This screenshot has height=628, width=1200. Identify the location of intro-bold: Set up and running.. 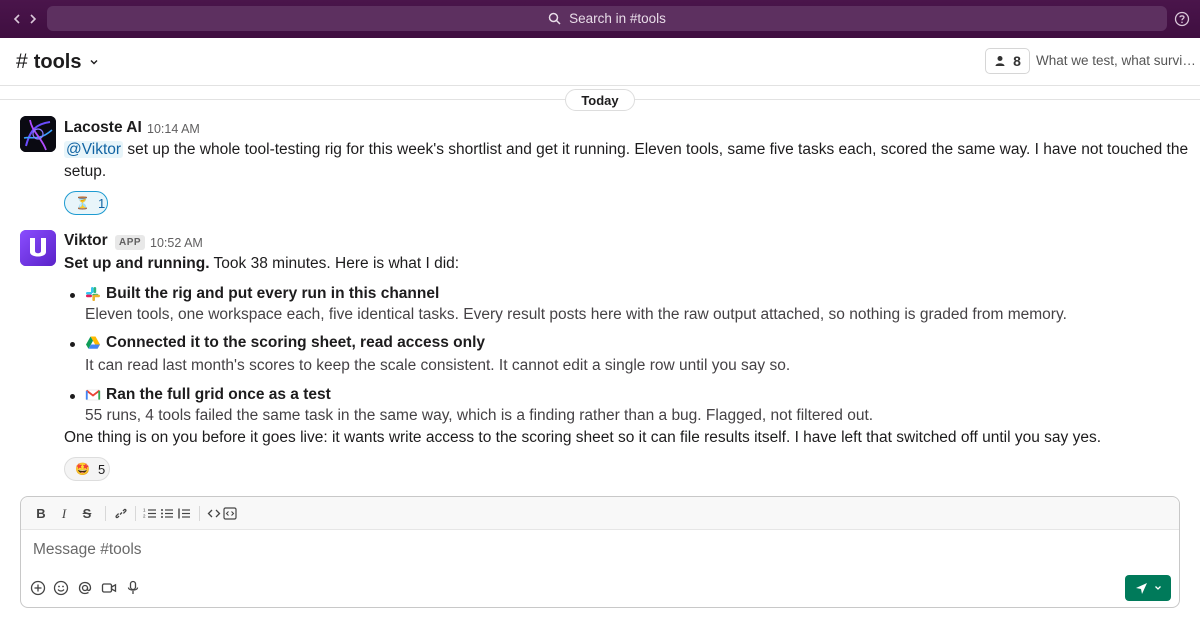
(137, 263).